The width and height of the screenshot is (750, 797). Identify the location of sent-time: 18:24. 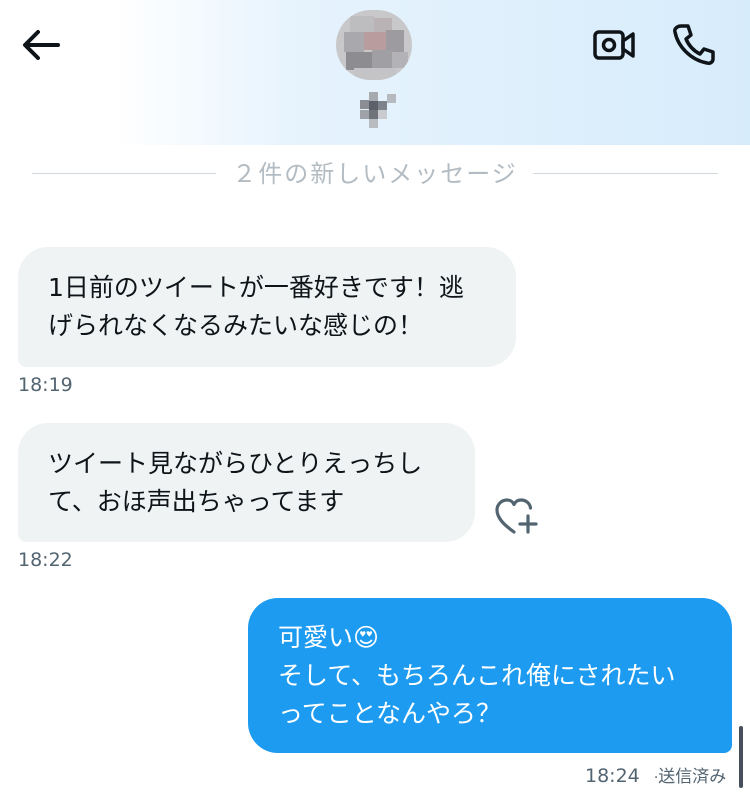
(612, 776).